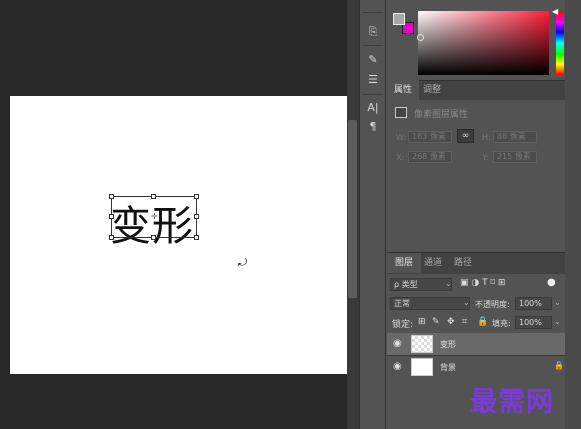  What do you see at coordinates (373, 80) in the screenshot?
I see `adjustments-icon: ☰` at bounding box center [373, 80].